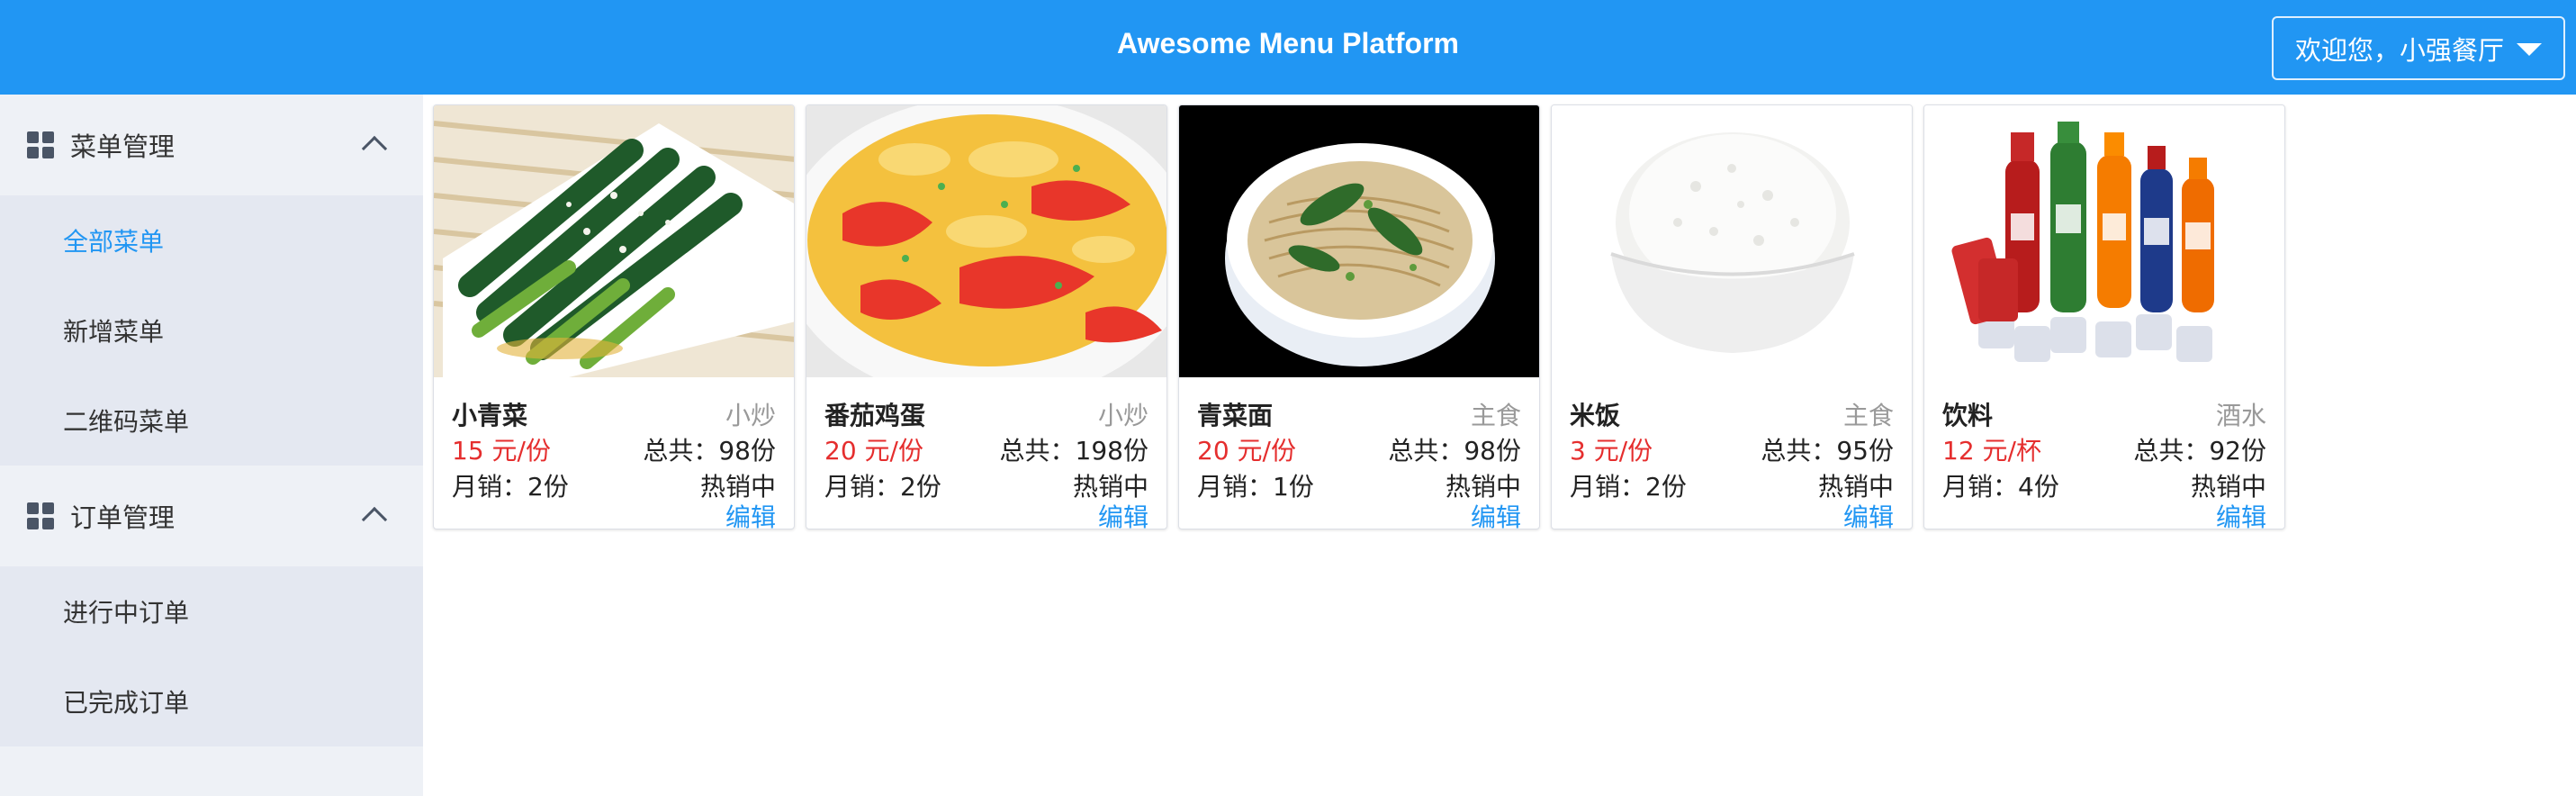 The image size is (2576, 796). What do you see at coordinates (211, 145) in the screenshot?
I see `sidebar-group-menu-management: 菜单管理` at bounding box center [211, 145].